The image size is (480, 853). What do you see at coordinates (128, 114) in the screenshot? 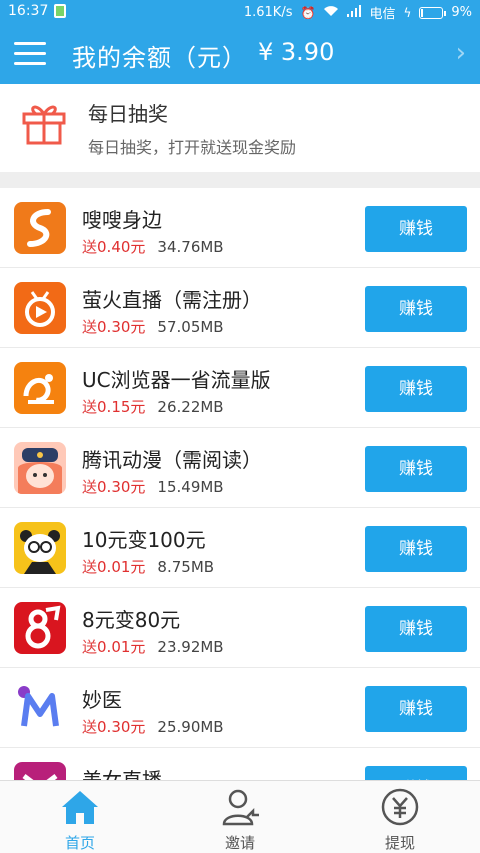
I see `lottery-title: 每日抽奖` at bounding box center [128, 114].